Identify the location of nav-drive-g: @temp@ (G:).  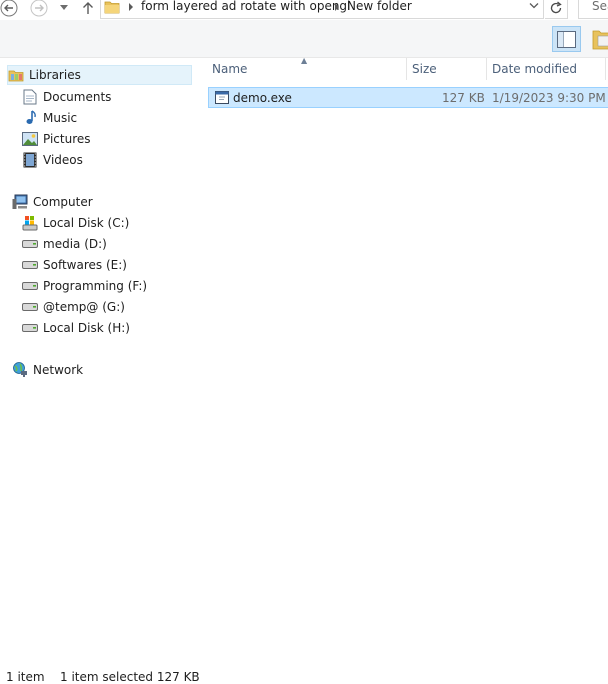
(73, 307).